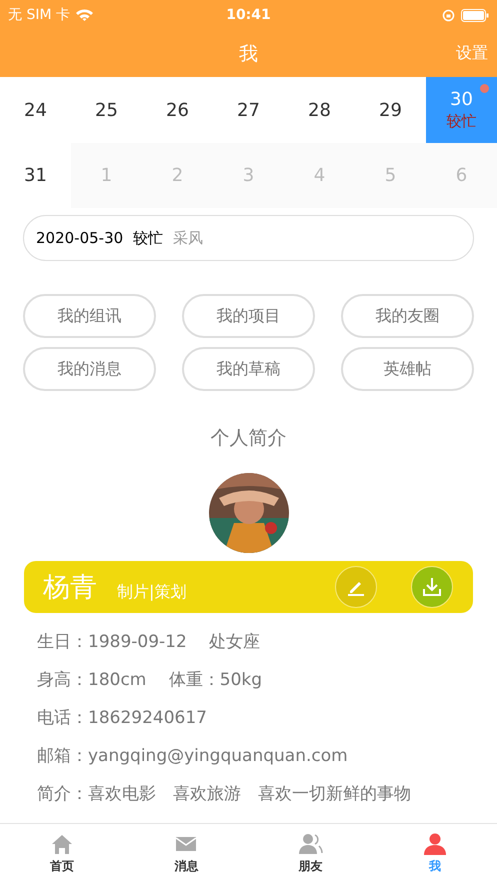 The height and width of the screenshot is (883, 497). I want to click on profile-role: 制片|策划, so click(152, 592).